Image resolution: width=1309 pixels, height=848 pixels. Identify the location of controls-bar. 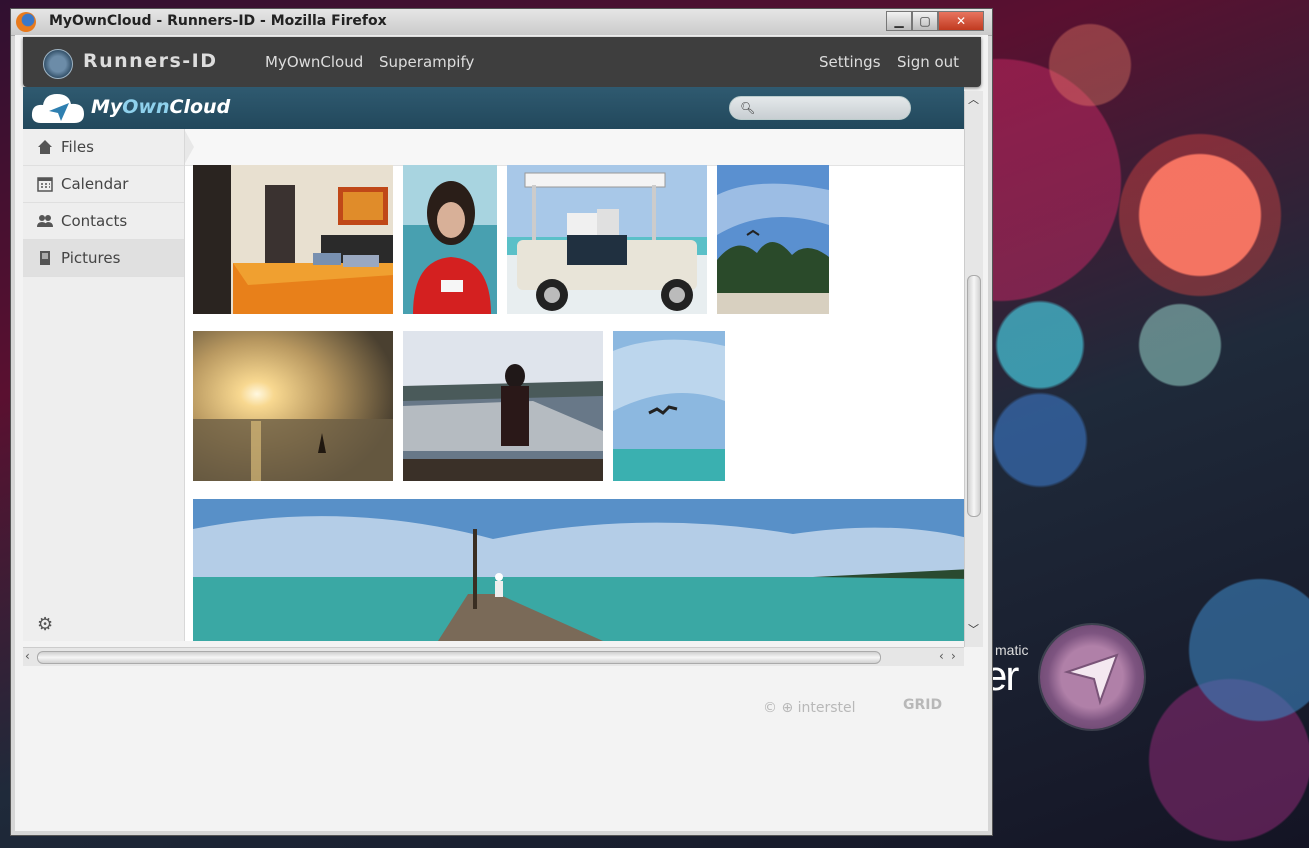
(574, 147).